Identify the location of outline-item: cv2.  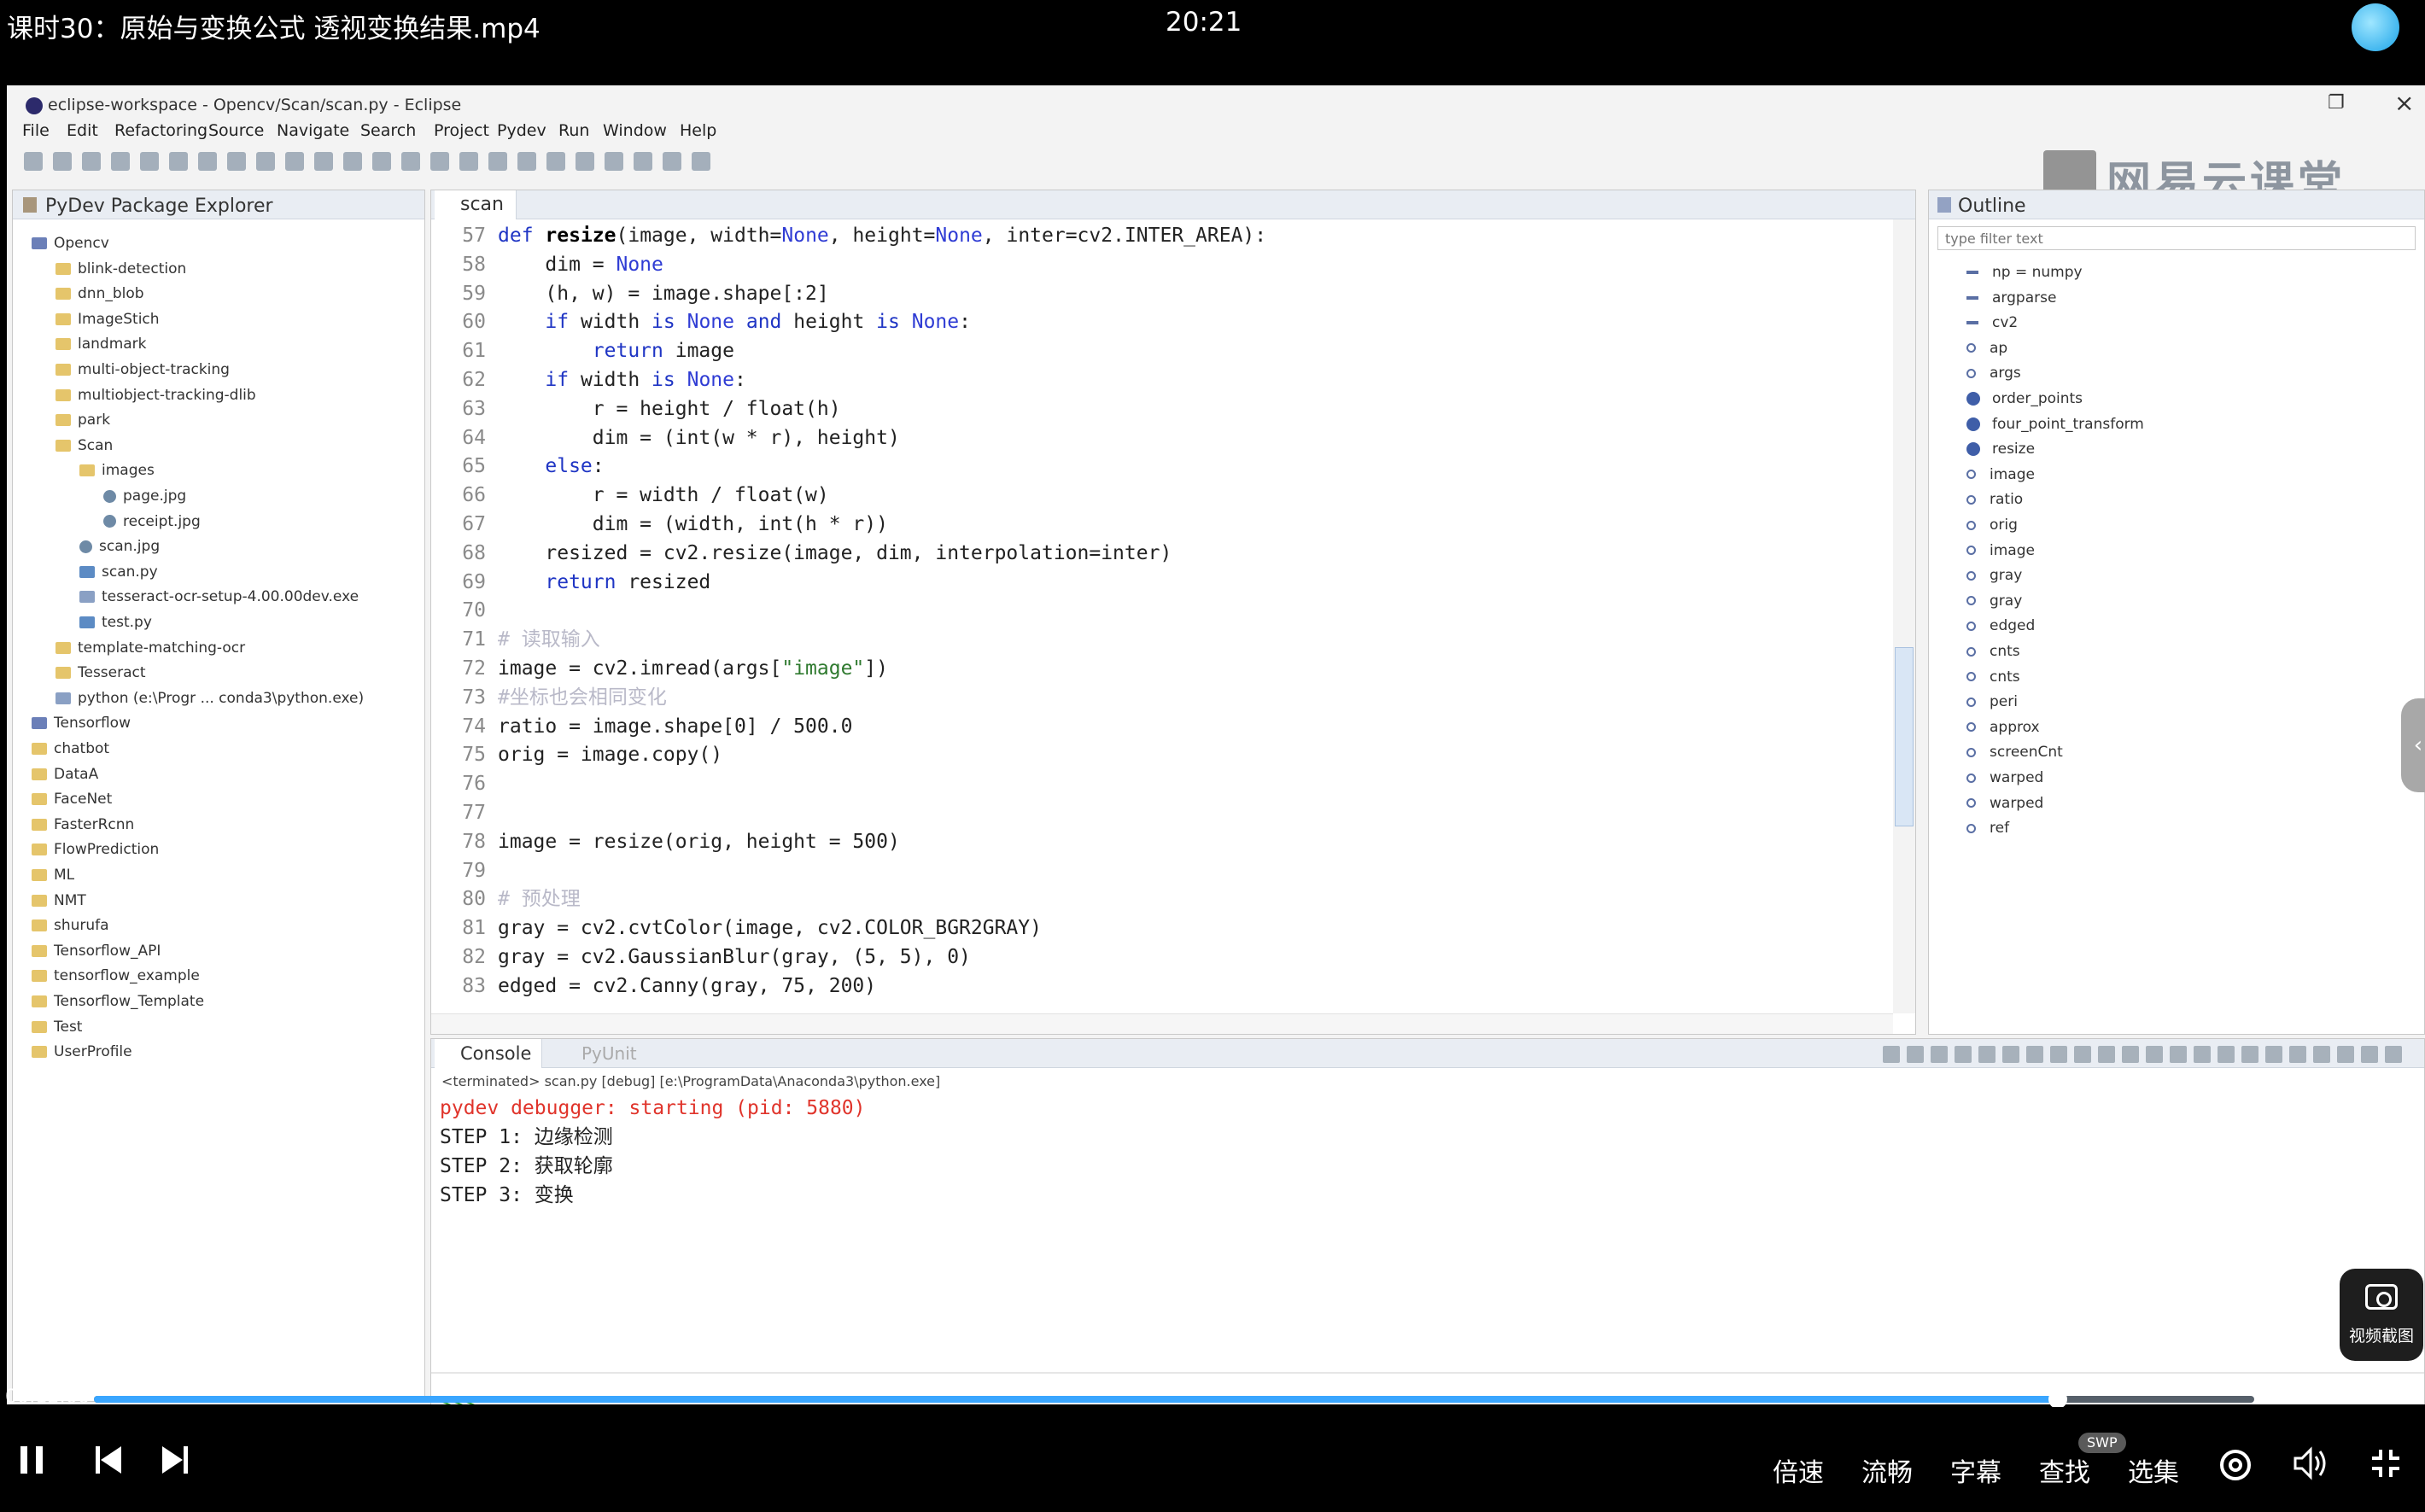
(1992, 323).